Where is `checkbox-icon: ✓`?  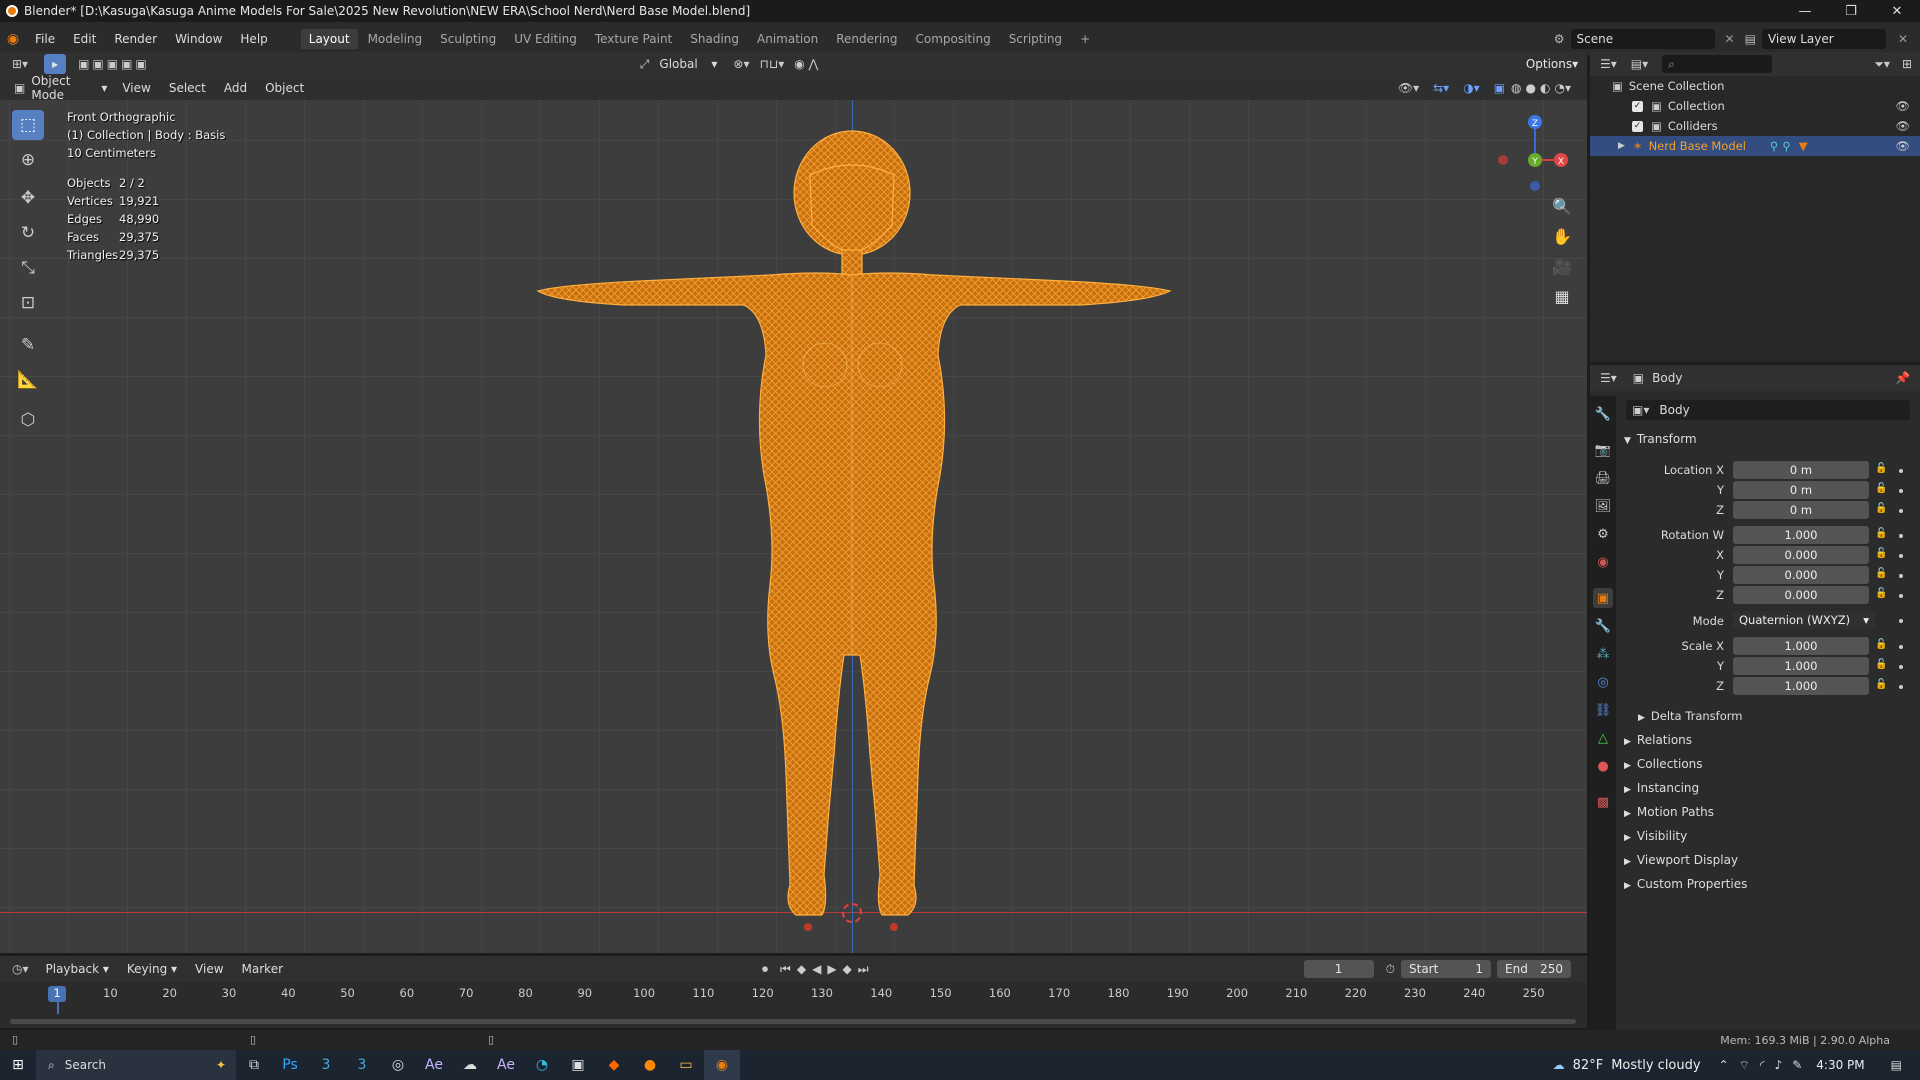
checkbox-icon: ✓ is located at coordinates (1637, 106).